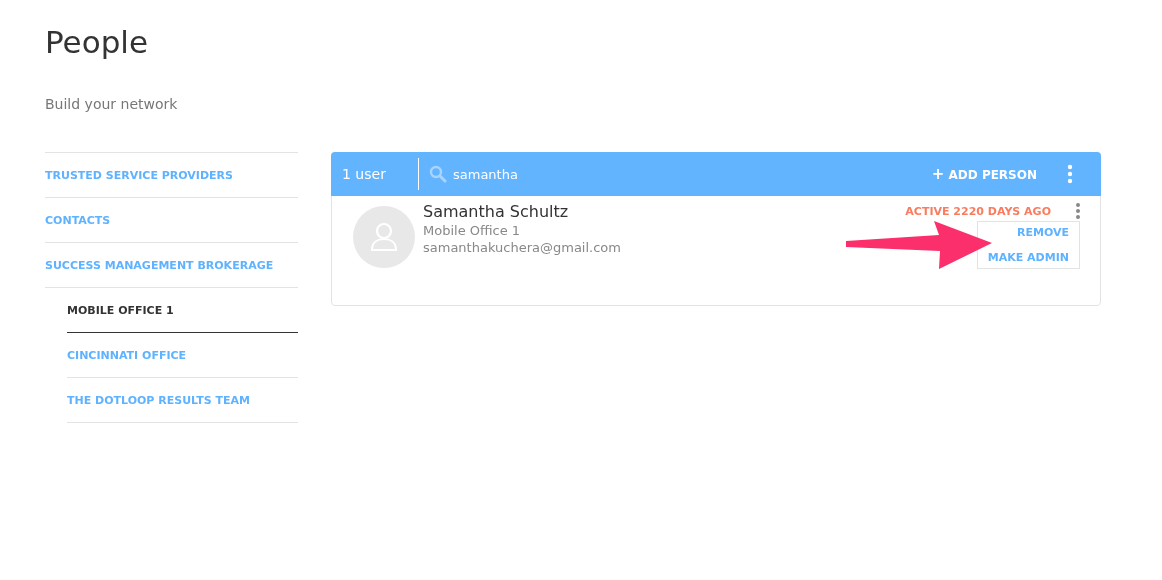 This screenshot has height=580, width=1162. Describe the element at coordinates (159, 265) in the screenshot. I see `sidebar-item: SUCCESS MANAGEMENT BROKERAGE` at that location.